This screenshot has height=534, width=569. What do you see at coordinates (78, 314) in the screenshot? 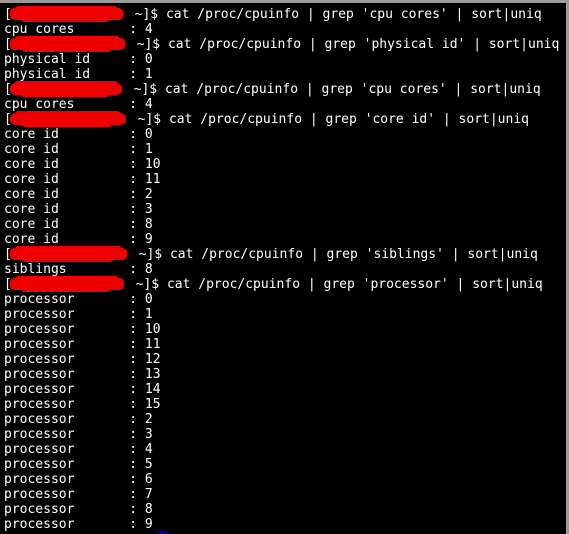
I see `terminal-output-line: processor : 1` at bounding box center [78, 314].